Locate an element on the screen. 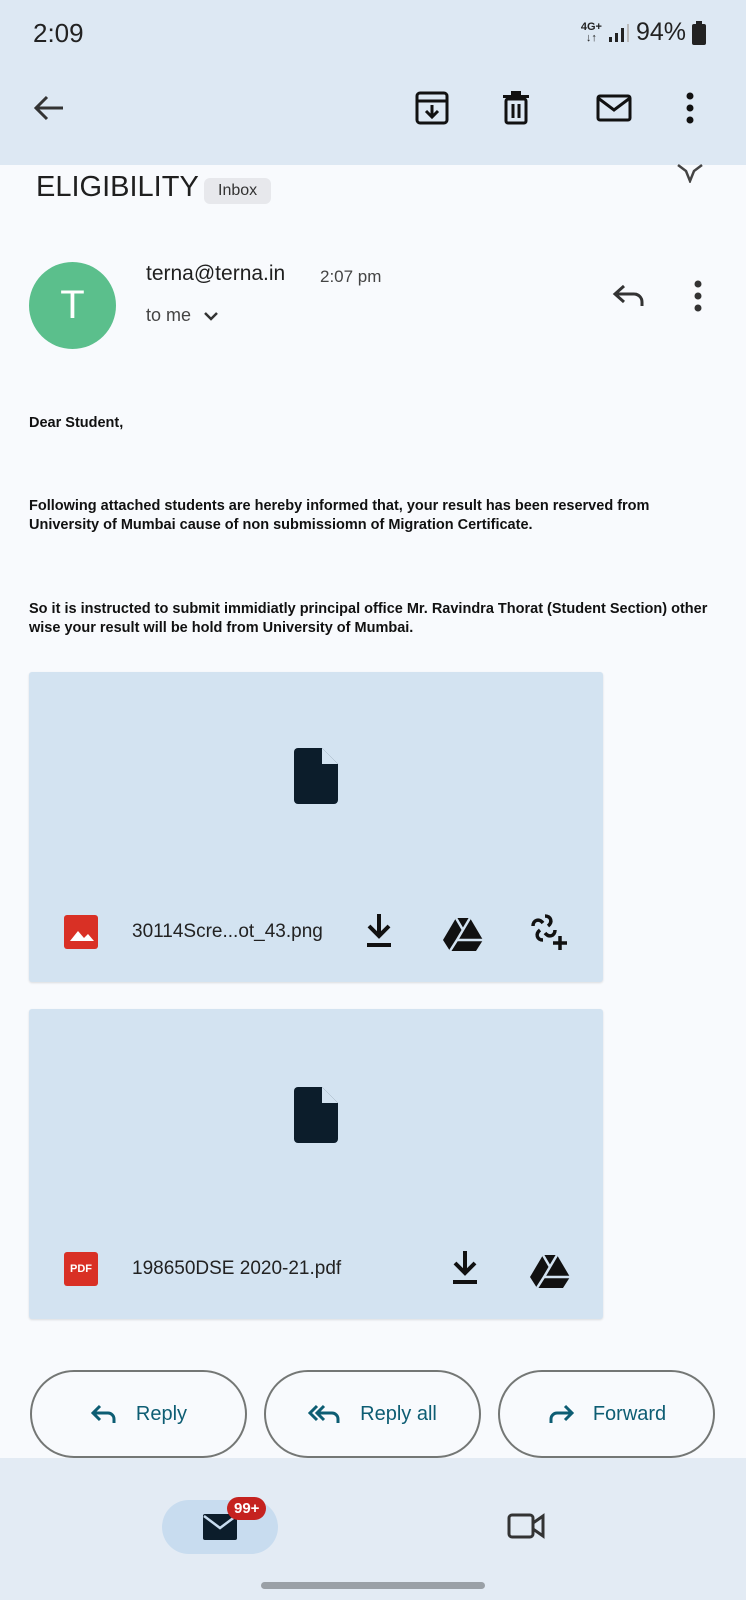 The width and height of the screenshot is (746, 1600). forward-icon is located at coordinates (561, 1413).